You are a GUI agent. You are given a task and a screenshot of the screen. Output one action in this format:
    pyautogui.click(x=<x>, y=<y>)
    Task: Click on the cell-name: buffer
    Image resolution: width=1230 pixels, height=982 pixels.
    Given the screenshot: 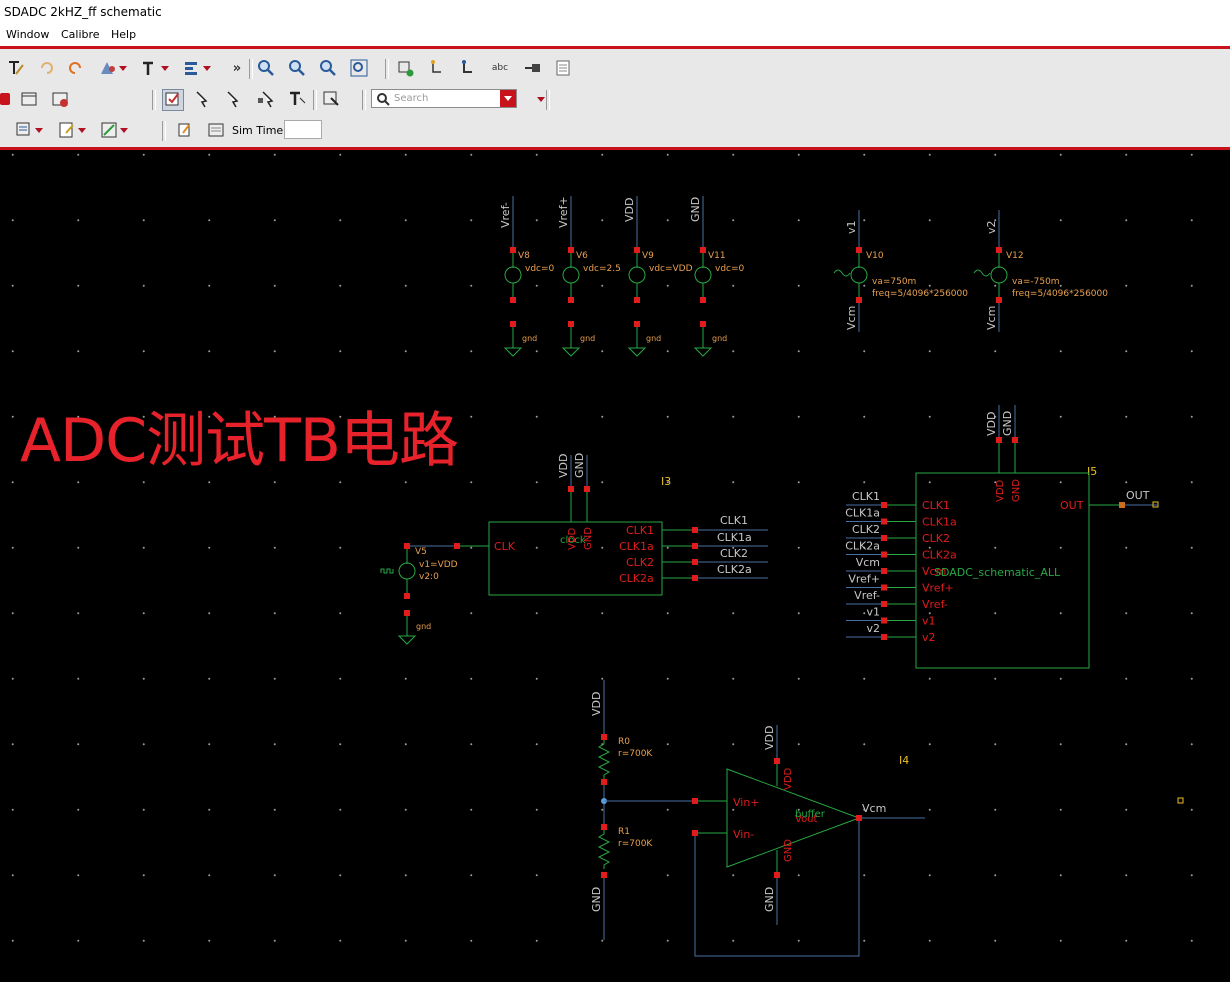 What is the action you would take?
    pyautogui.click(x=810, y=814)
    